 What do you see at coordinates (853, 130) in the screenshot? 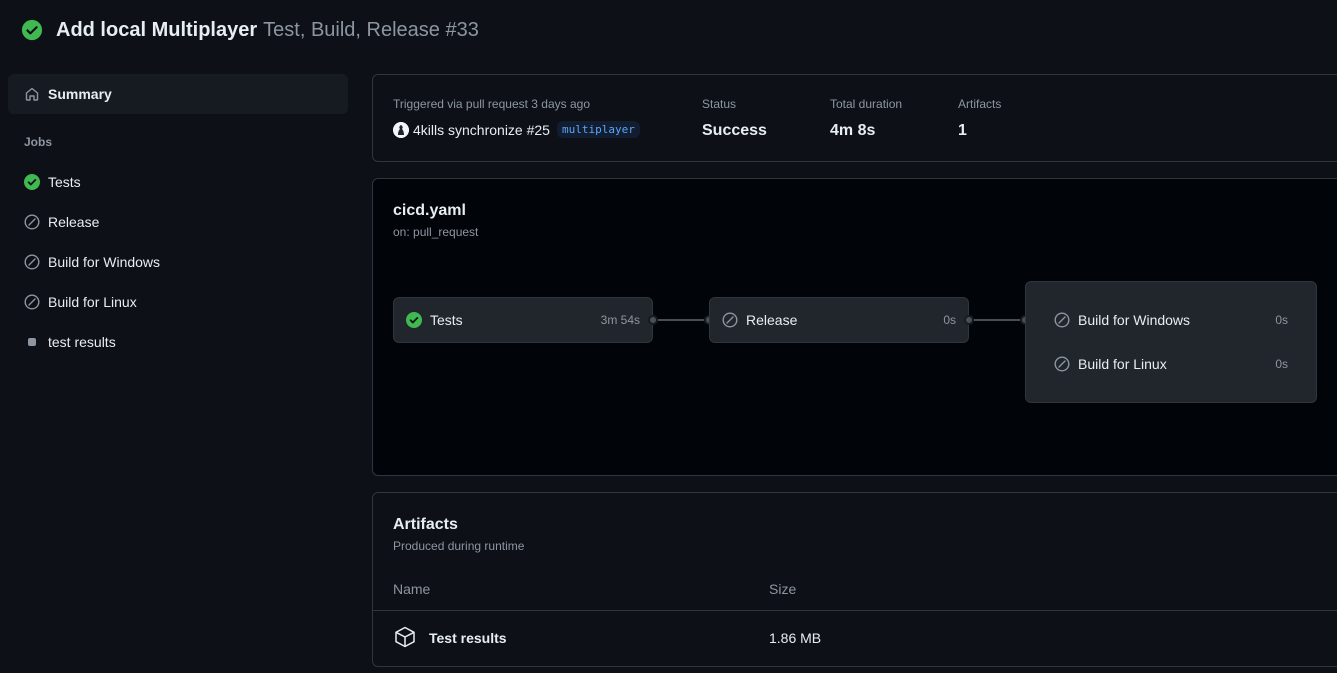
I see `duration-value: 4m 8s` at bounding box center [853, 130].